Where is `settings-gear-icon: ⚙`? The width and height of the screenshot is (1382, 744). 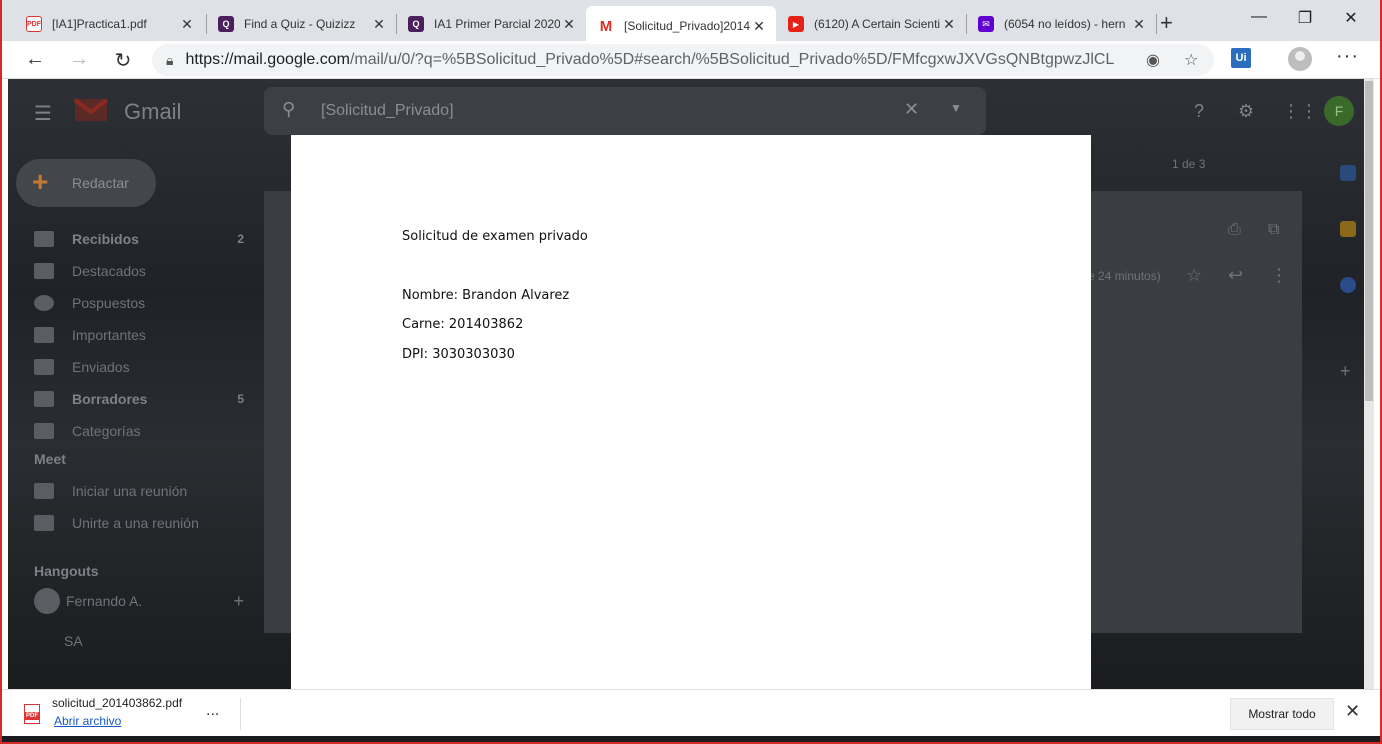 settings-gear-icon: ⚙ is located at coordinates (1246, 111).